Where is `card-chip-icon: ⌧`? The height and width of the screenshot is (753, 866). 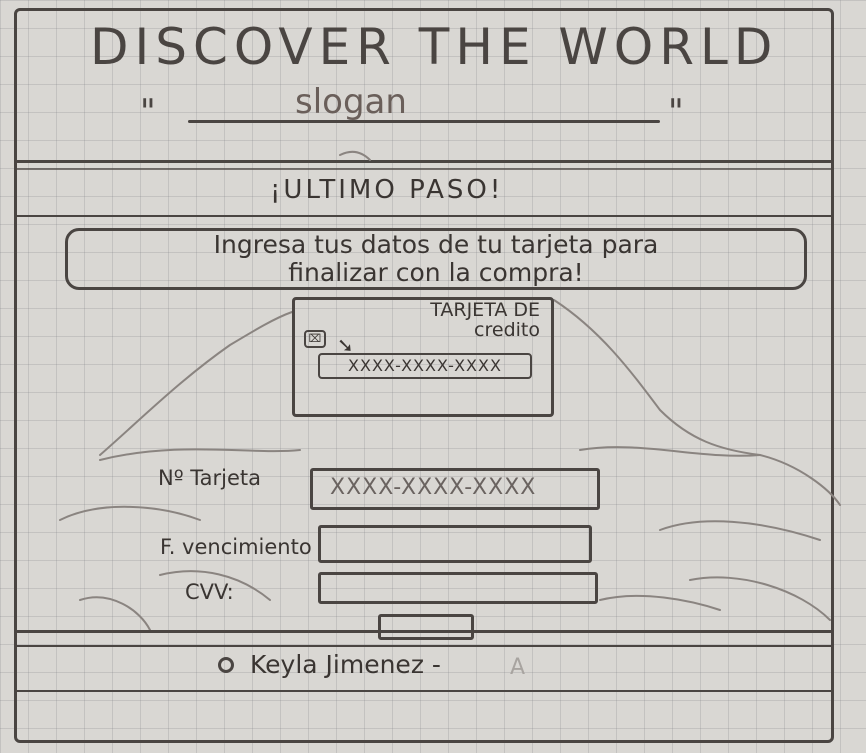 card-chip-icon: ⌧ is located at coordinates (315, 339).